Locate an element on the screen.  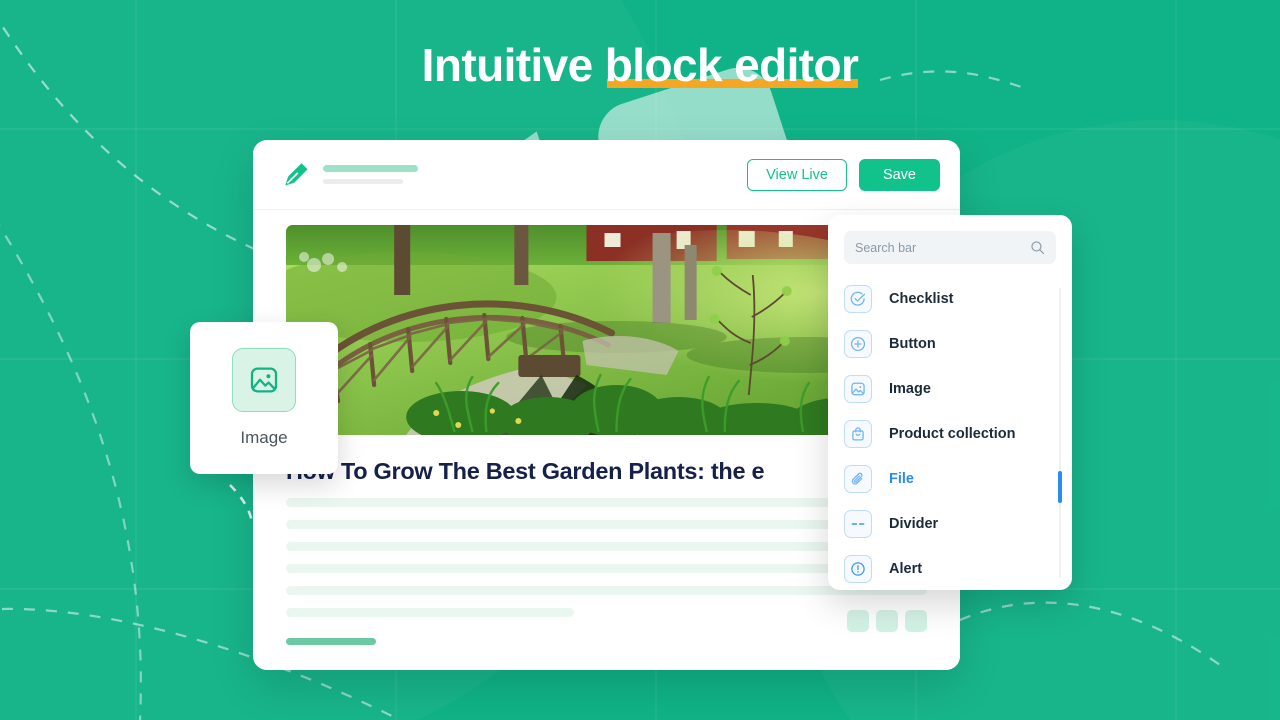
page-title-highlight: block editor is located at coordinates (731, 65).